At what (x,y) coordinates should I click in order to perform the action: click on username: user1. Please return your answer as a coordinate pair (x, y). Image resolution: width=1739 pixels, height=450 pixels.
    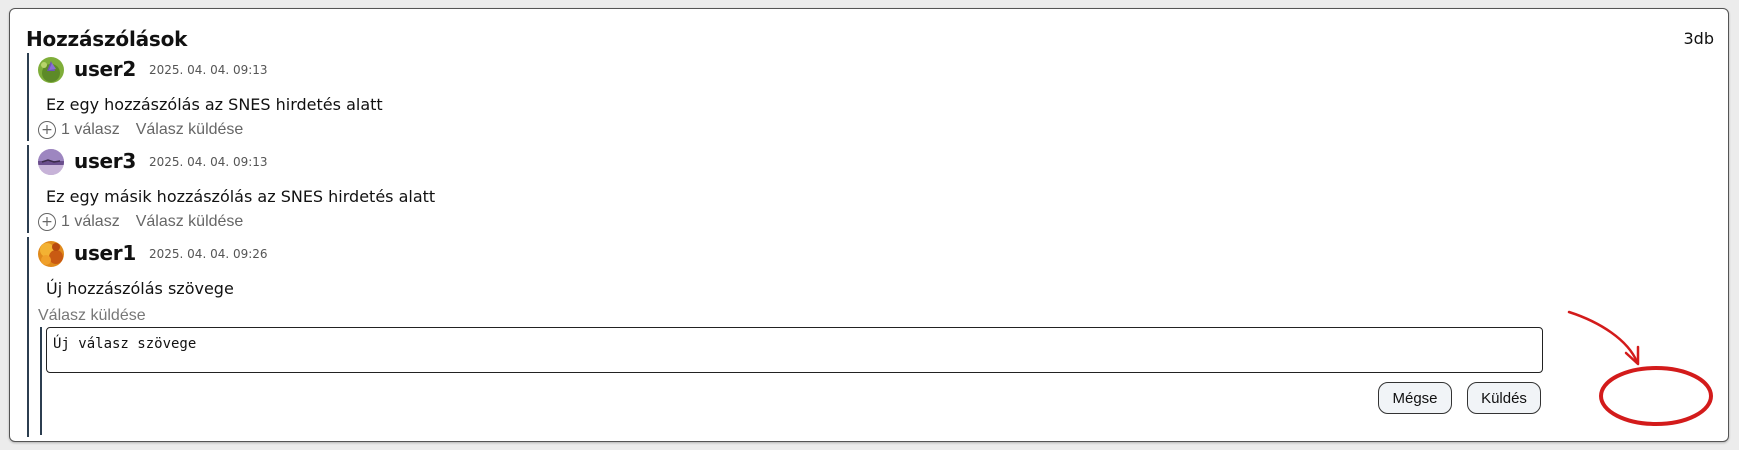
    Looking at the image, I should click on (105, 253).